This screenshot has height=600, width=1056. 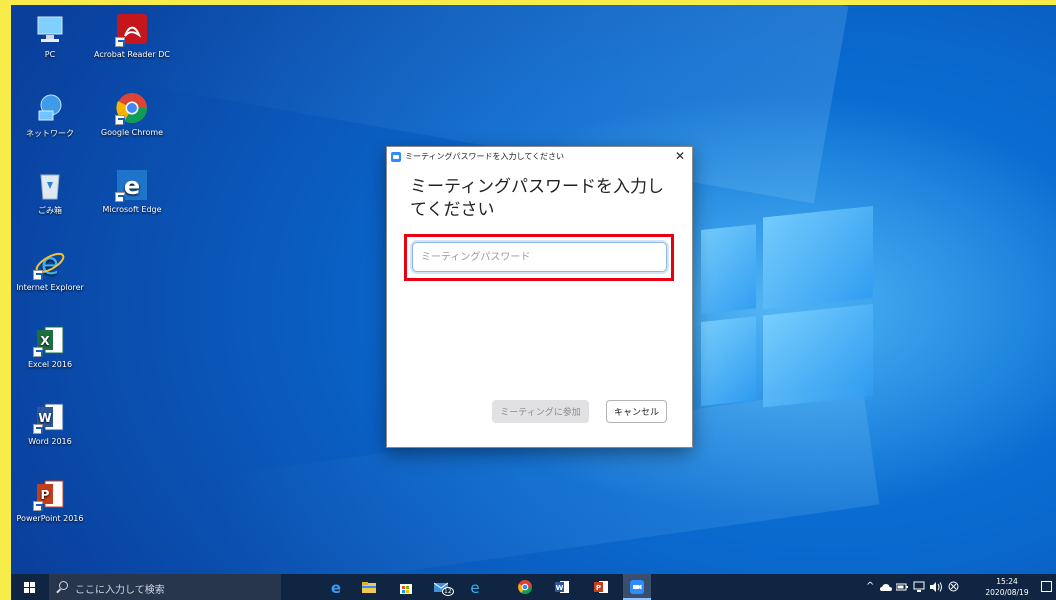 I want to click on desktop-icon-network: ネットワーク, so click(x=51, y=115).